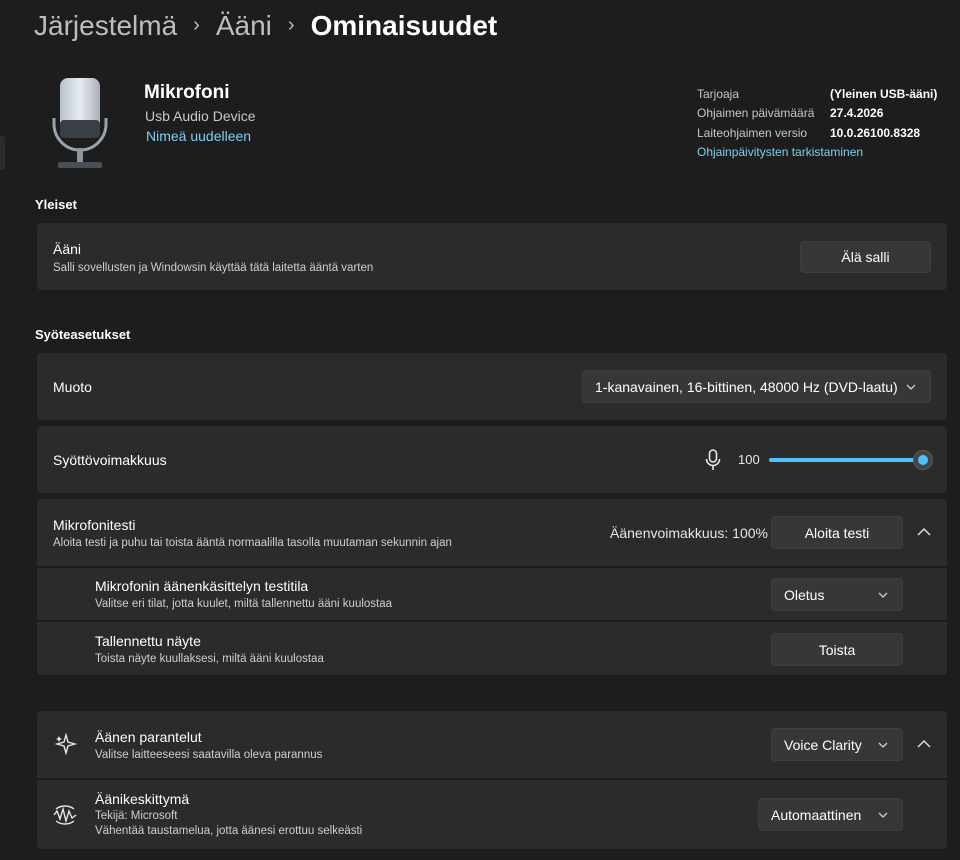 This screenshot has width=960, height=860. Describe the element at coordinates (67, 249) in the screenshot. I see `audio-title: Ääni` at that location.